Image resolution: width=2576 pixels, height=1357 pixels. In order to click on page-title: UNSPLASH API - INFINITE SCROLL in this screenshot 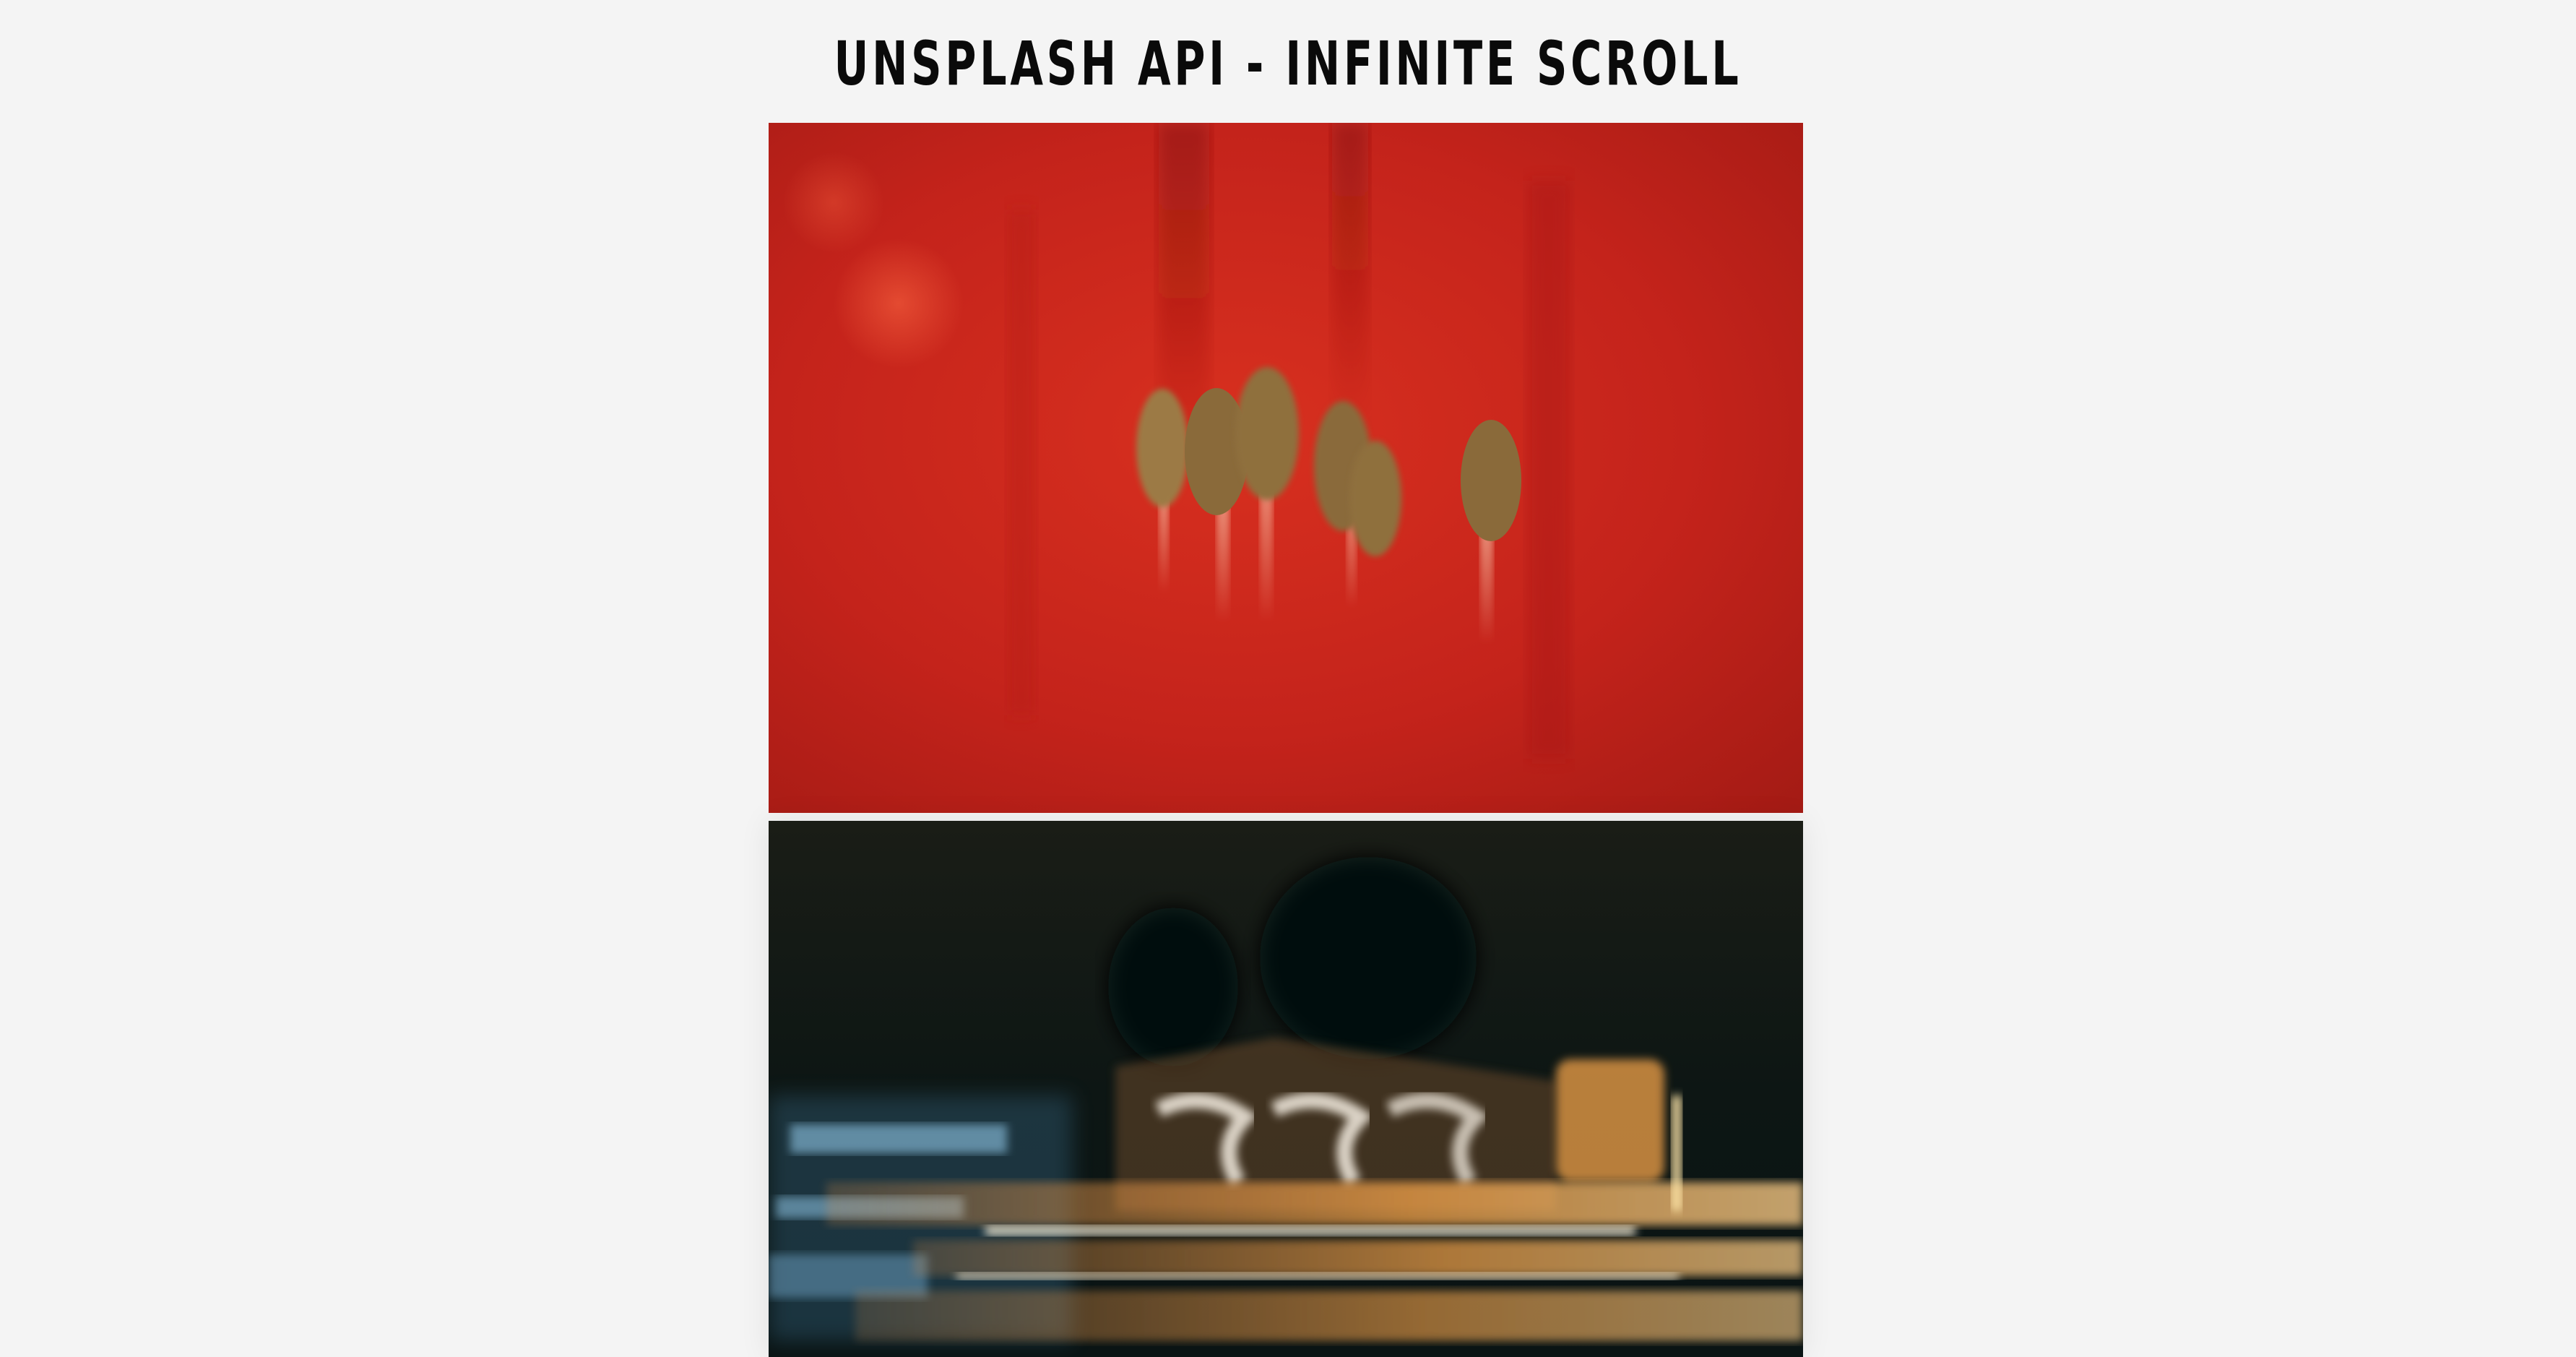, I will do `click(1288, 63)`.